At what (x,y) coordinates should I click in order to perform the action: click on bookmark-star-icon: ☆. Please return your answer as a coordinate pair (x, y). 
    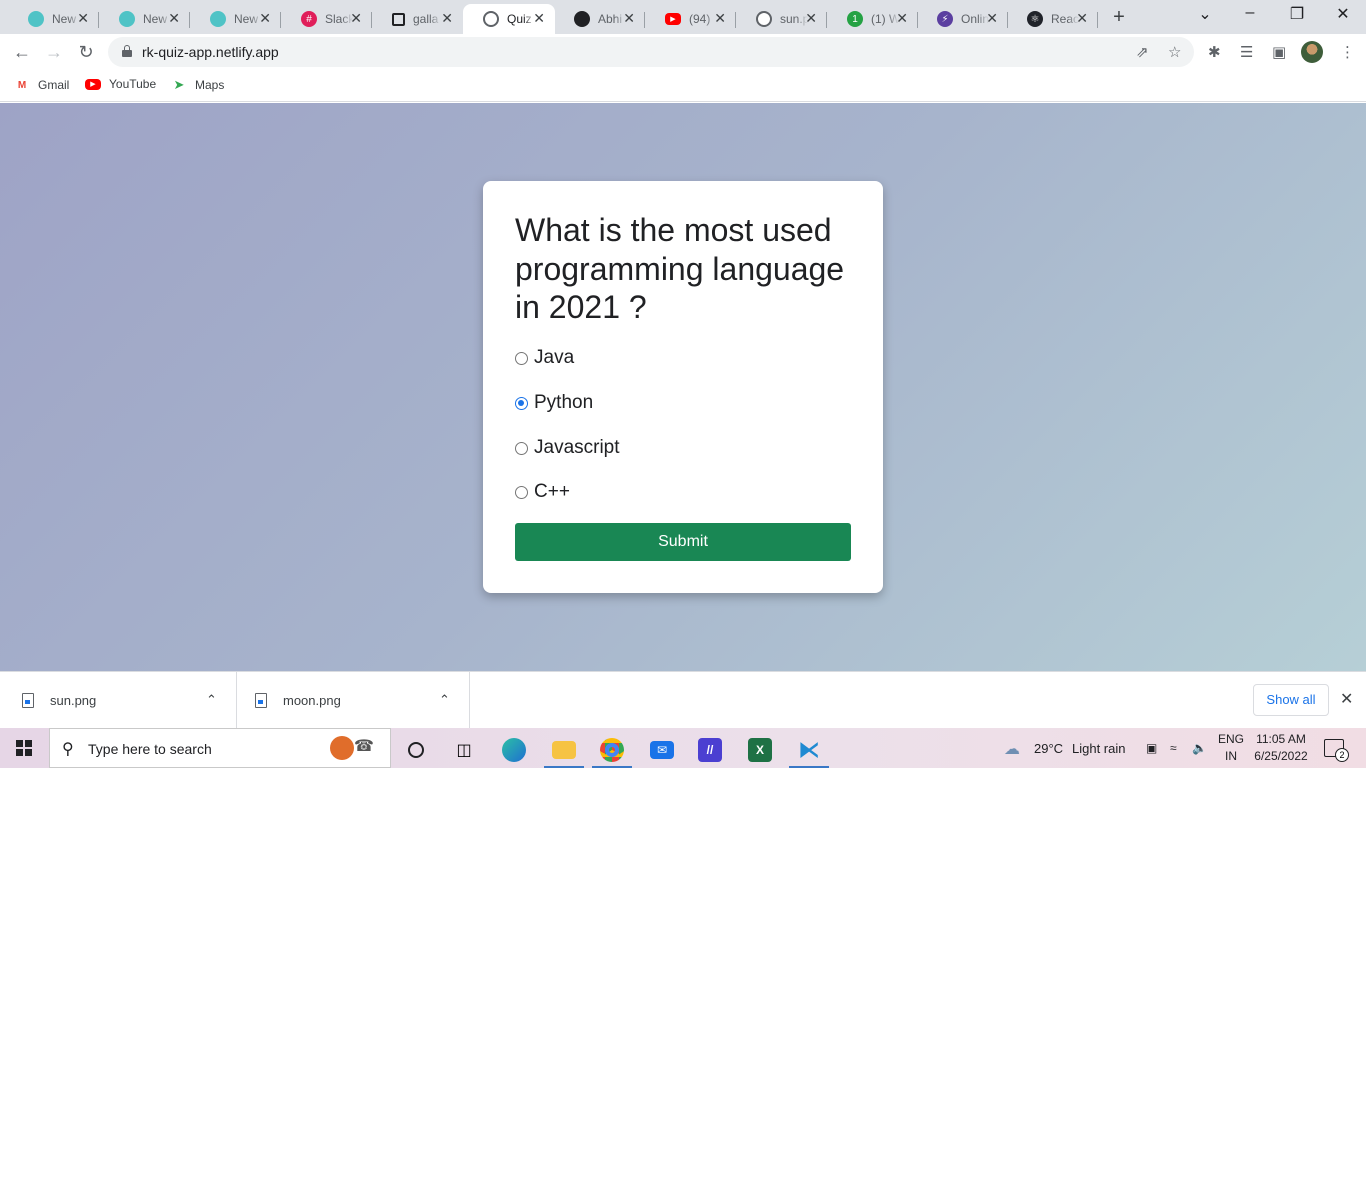
    Looking at the image, I should click on (1174, 52).